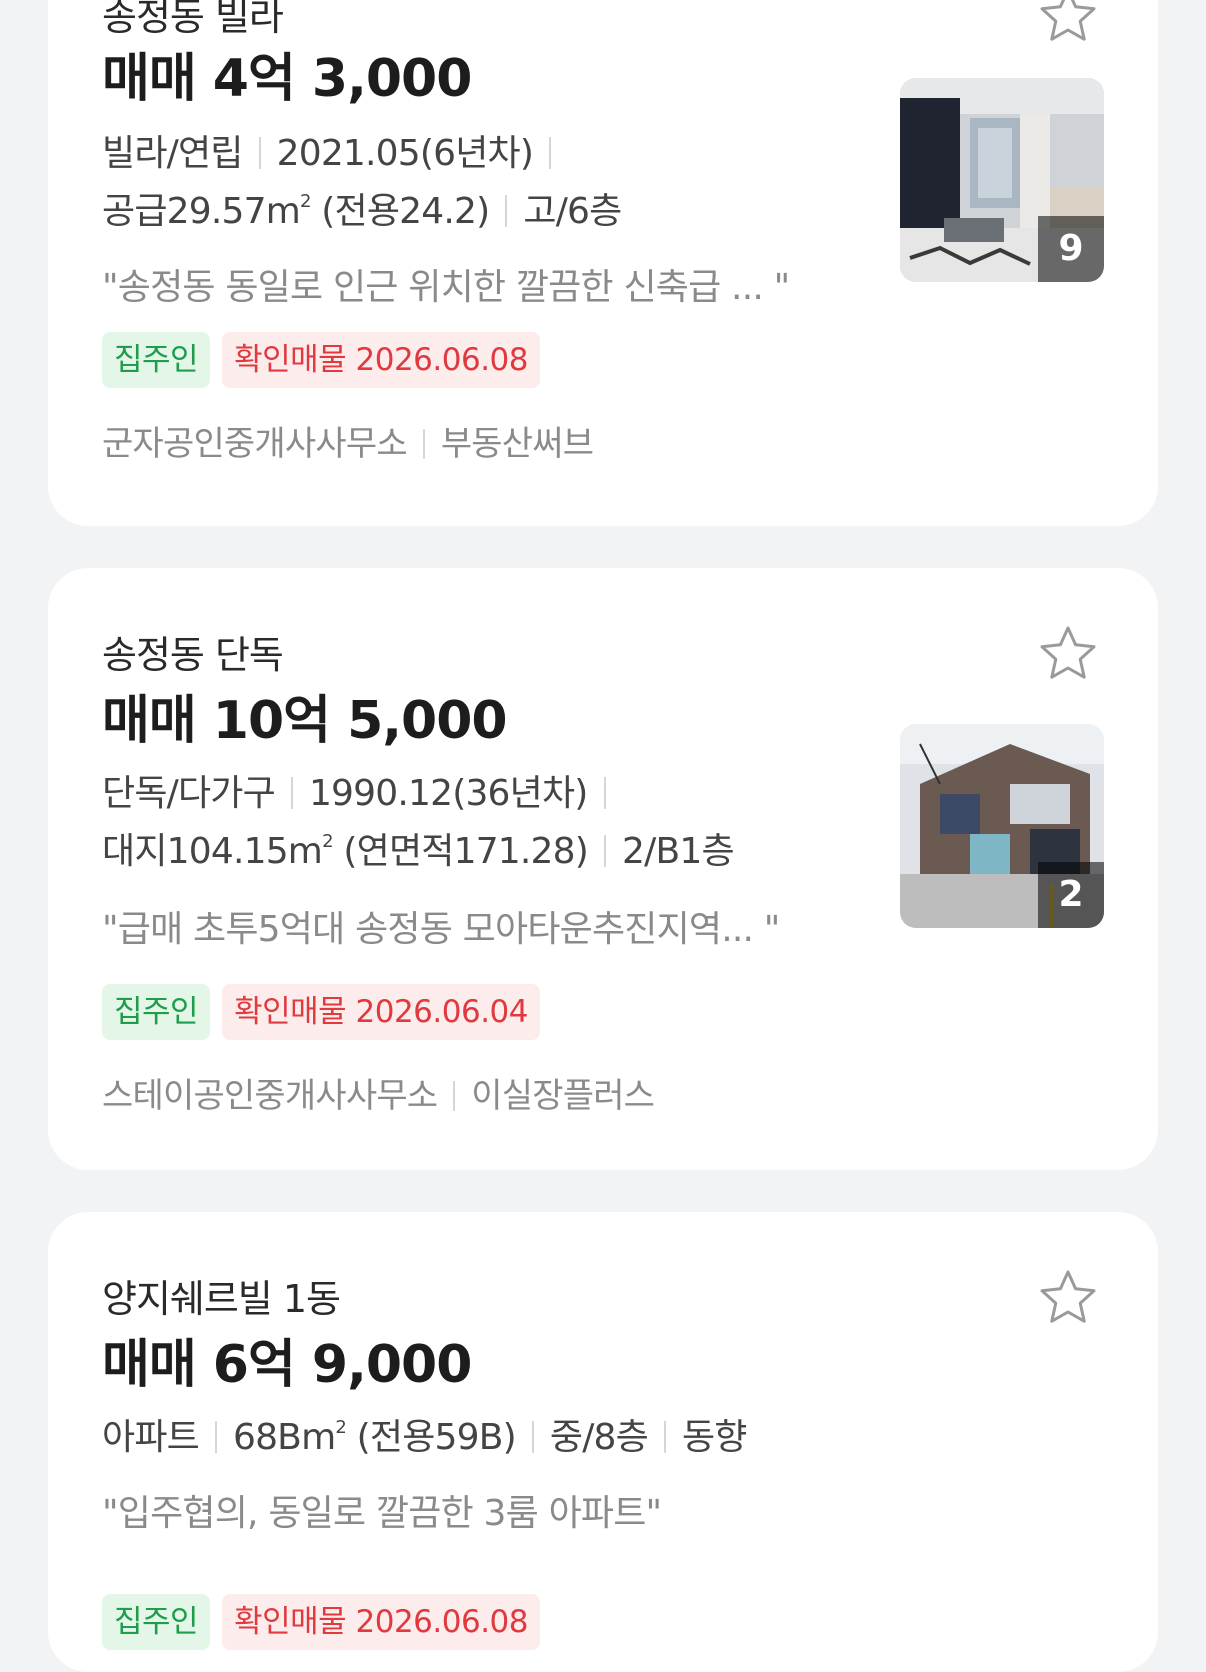  I want to click on floor: 고/6층, so click(572, 211).